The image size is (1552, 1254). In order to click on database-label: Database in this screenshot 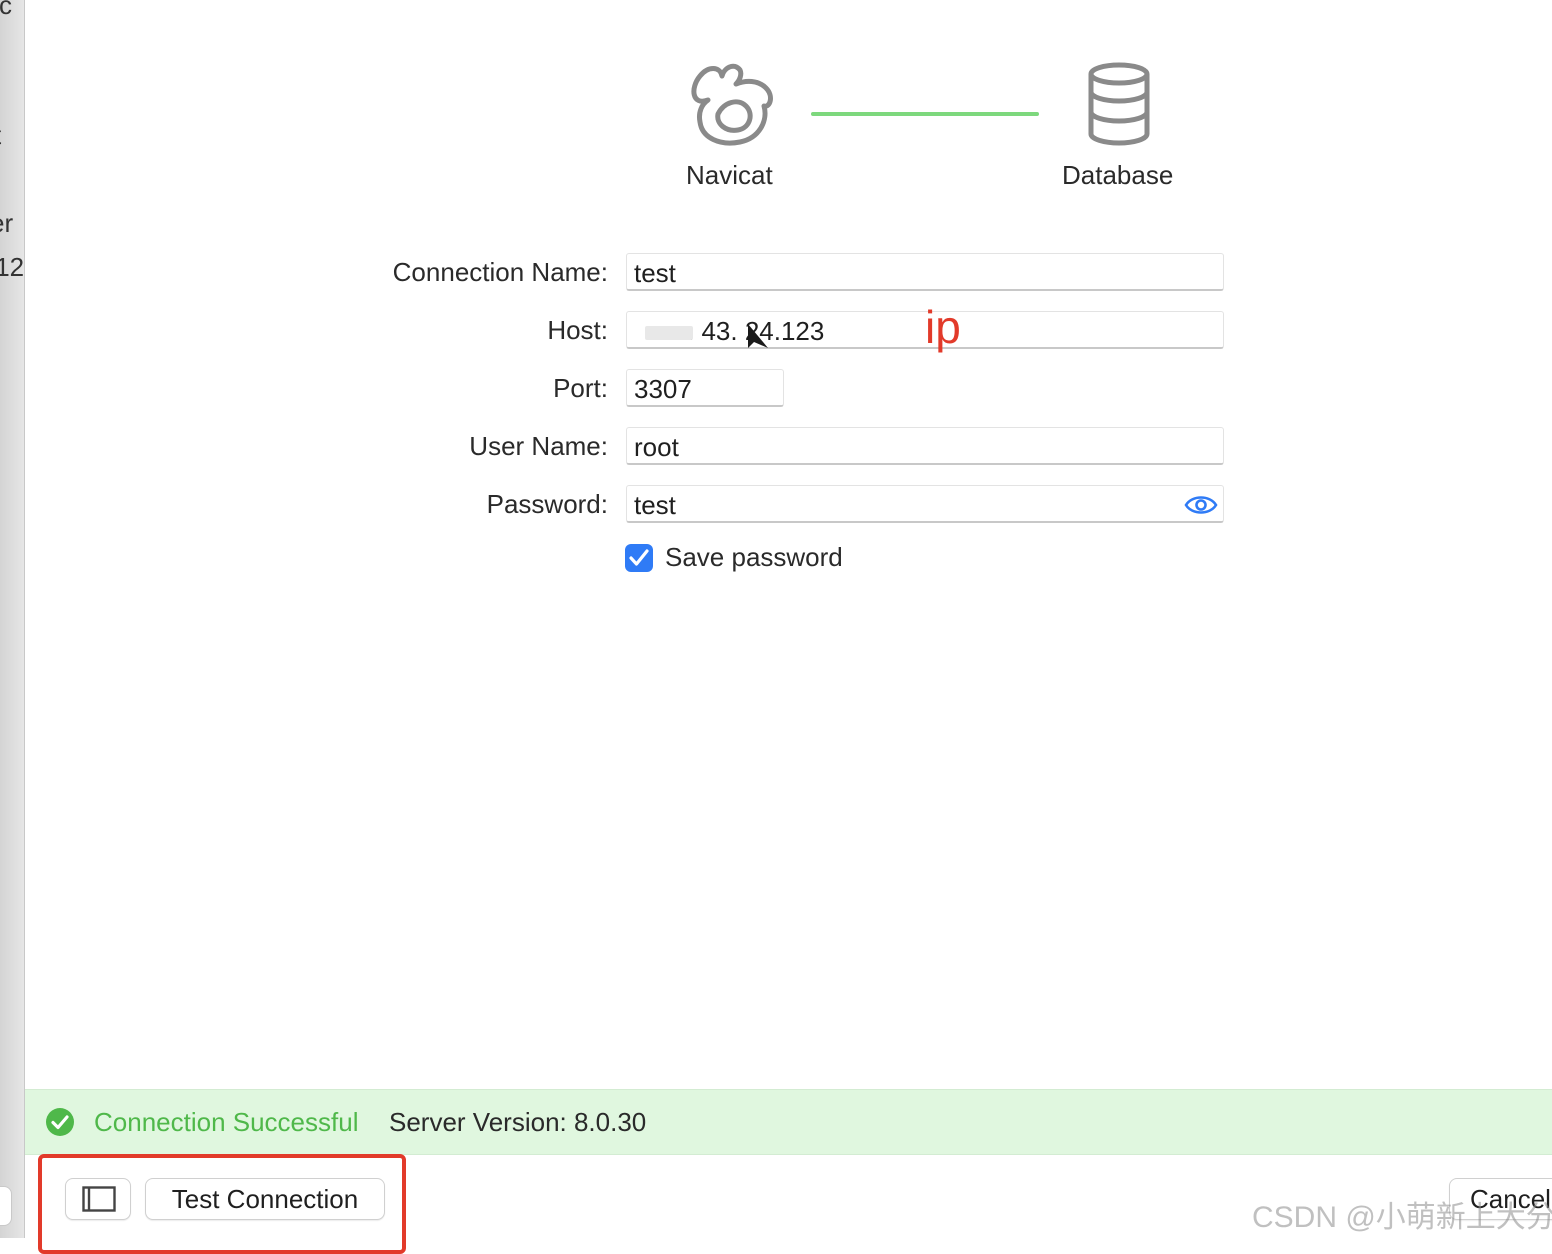, I will do `click(1118, 175)`.